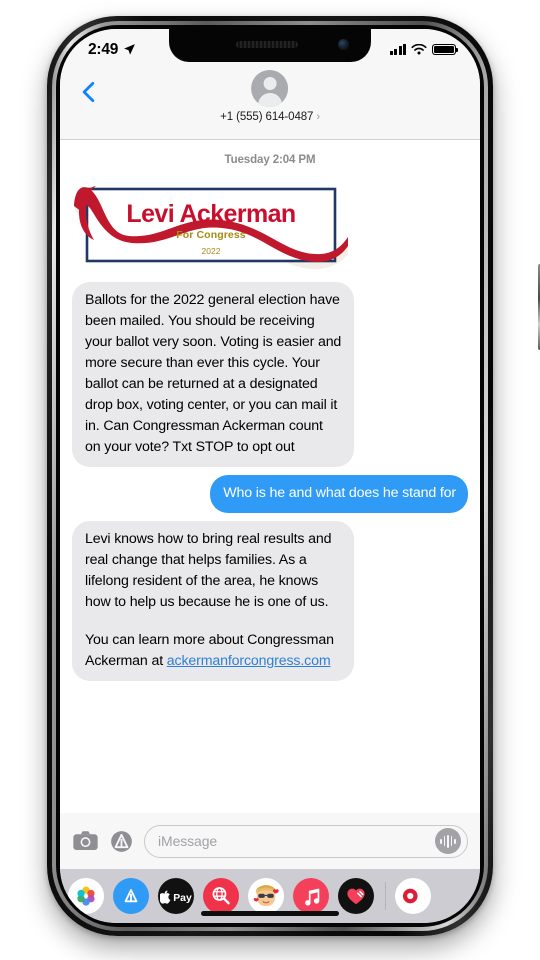 The height and width of the screenshot is (960, 540). Describe the element at coordinates (270, 88) in the screenshot. I see `contact-avatar-icon` at that location.